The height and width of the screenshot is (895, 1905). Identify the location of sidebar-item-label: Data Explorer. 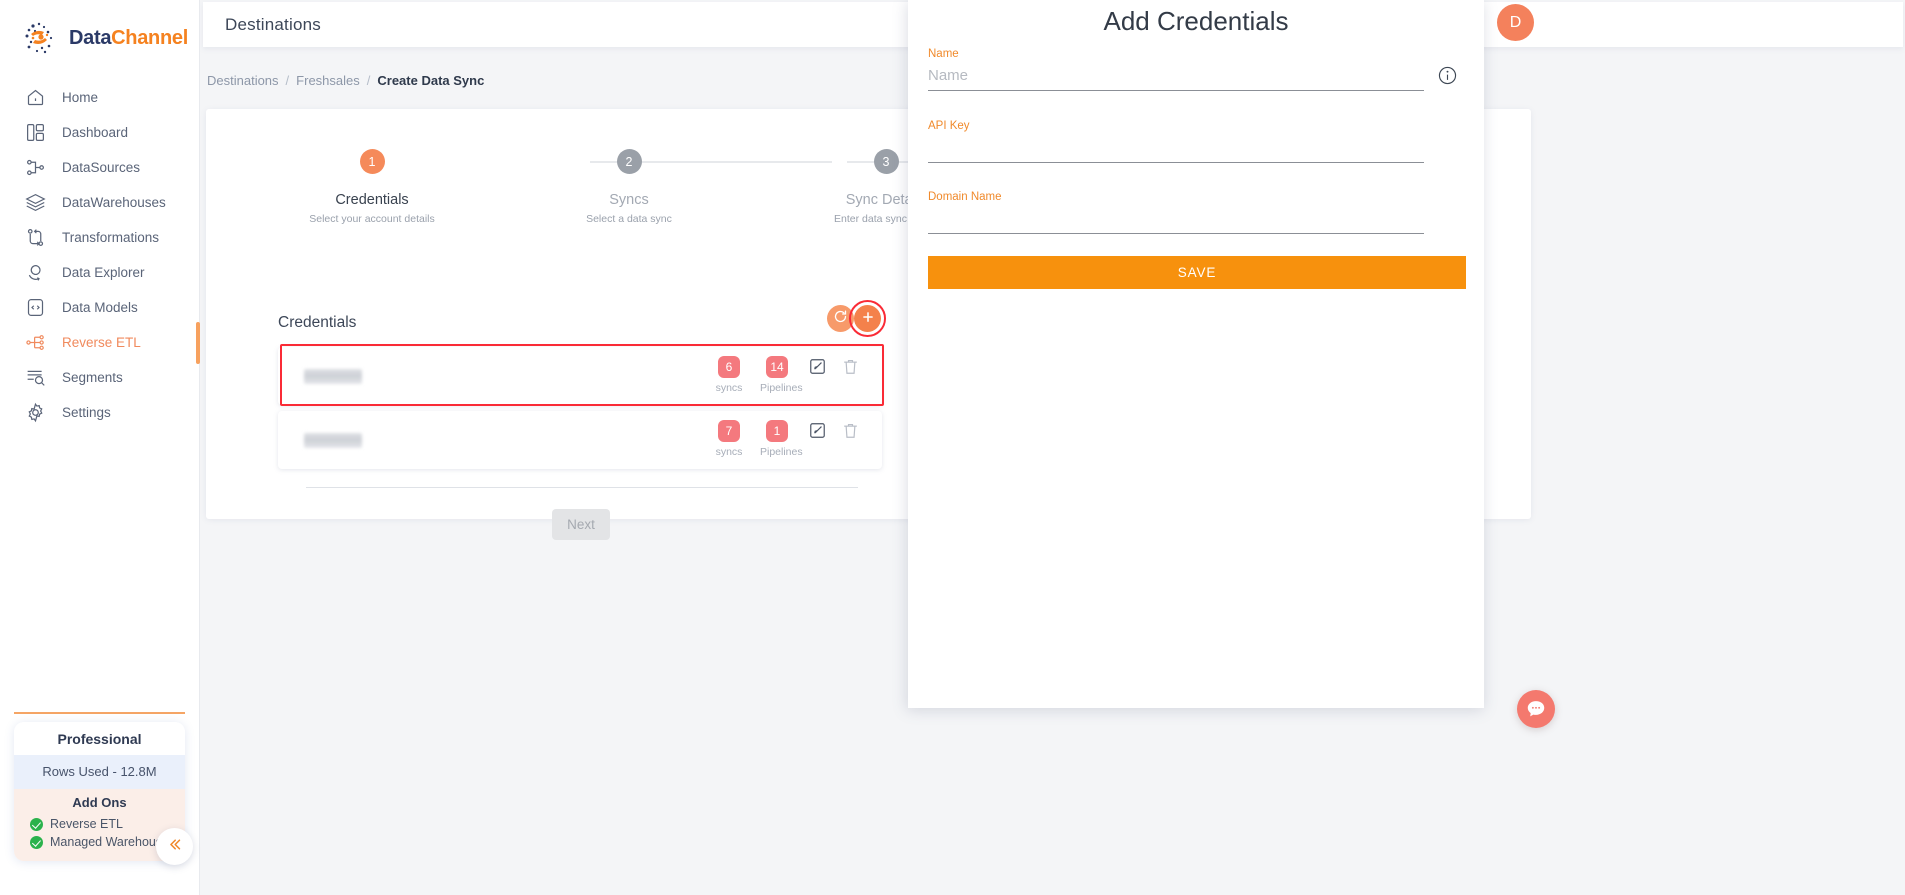
(103, 272).